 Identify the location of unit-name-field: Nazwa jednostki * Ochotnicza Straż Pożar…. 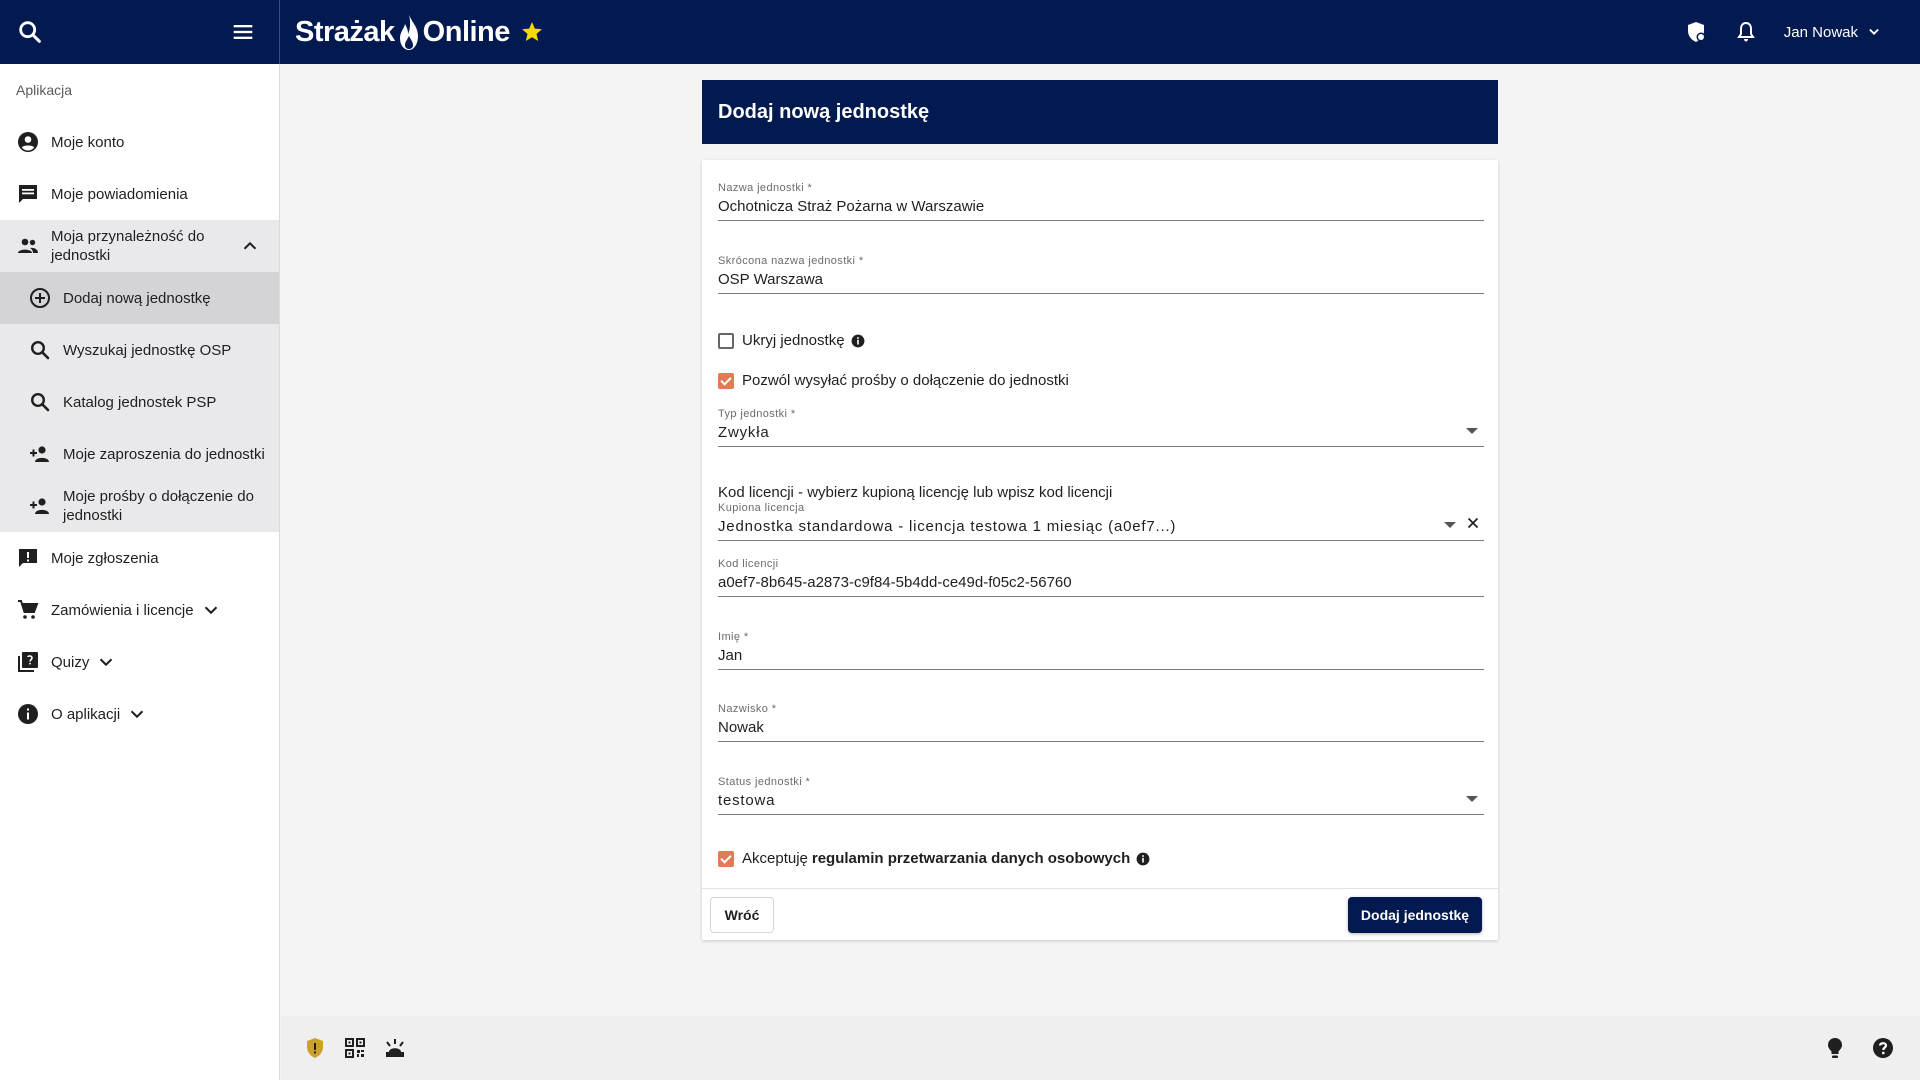
(1101, 200).